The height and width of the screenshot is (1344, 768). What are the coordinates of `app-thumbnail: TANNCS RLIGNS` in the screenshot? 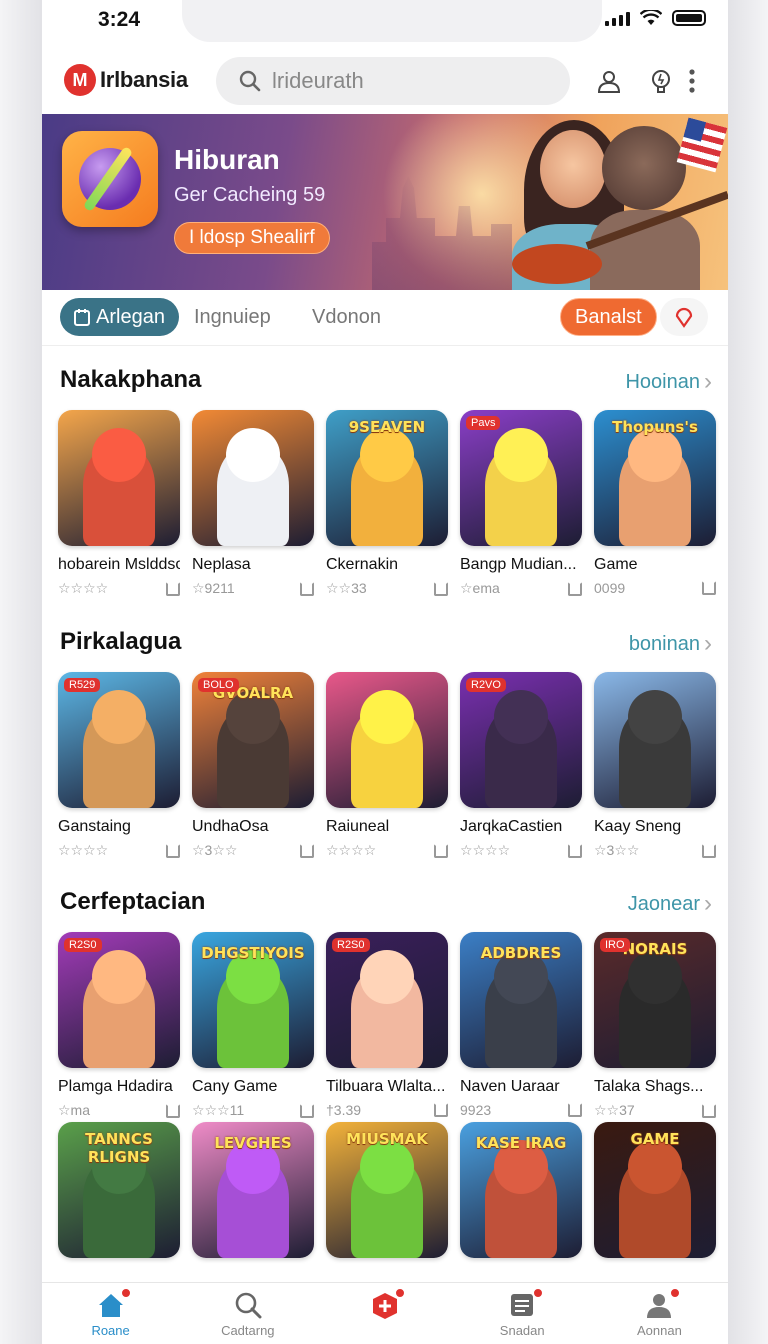 It's located at (119, 1190).